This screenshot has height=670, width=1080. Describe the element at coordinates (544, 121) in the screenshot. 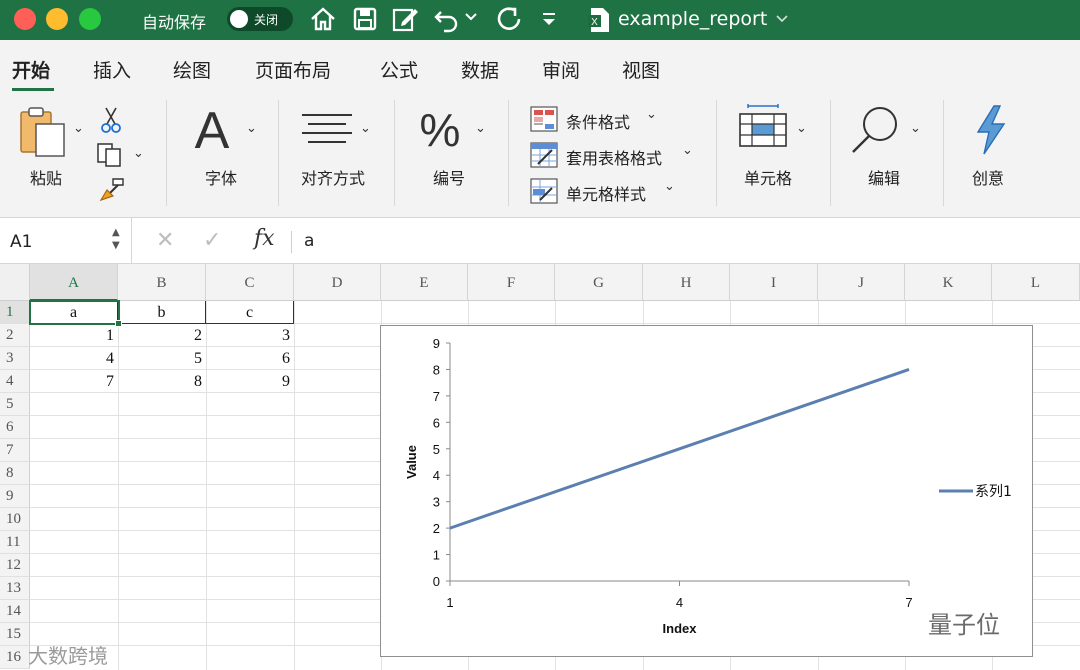

I see `conditional-formatting-icon` at that location.